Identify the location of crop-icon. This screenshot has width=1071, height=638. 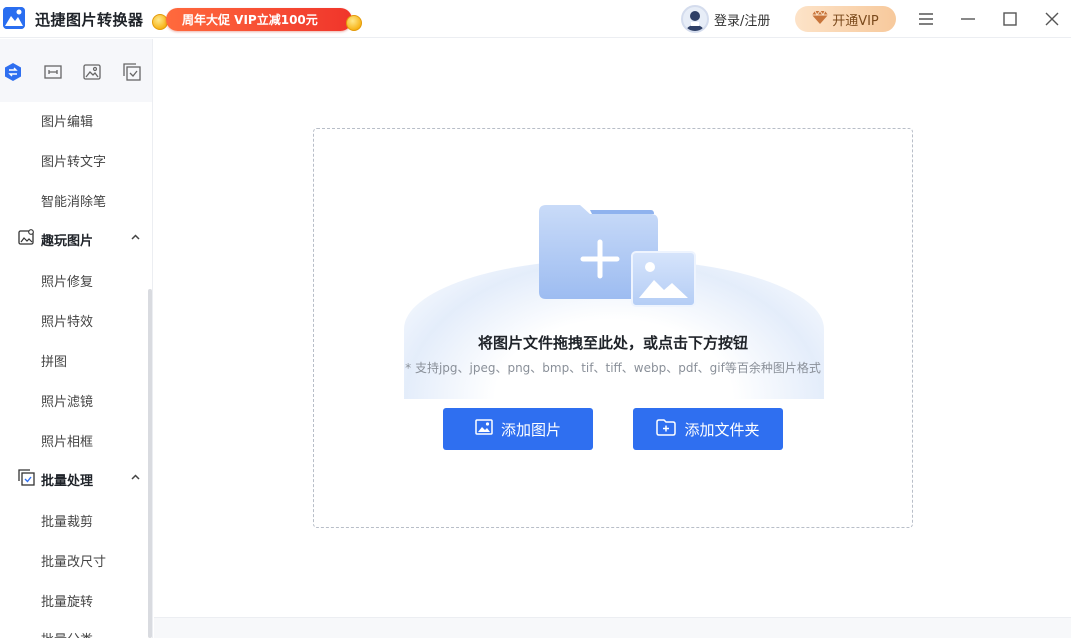
(53, 72).